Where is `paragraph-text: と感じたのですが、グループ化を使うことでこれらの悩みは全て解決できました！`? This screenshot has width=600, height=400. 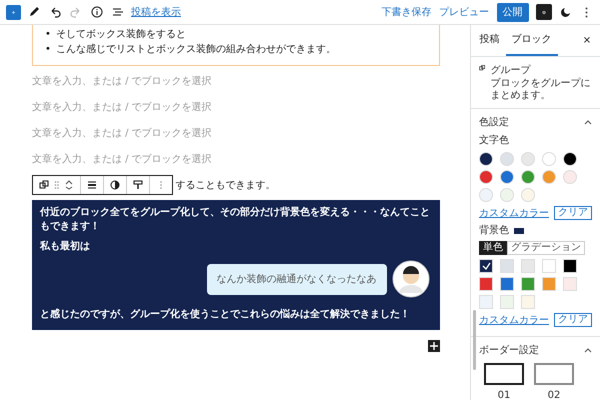 paragraph-text: と感じたのですが、グループ化を使うことでこれらの悩みは全て解決できました！ is located at coordinates (225, 315).